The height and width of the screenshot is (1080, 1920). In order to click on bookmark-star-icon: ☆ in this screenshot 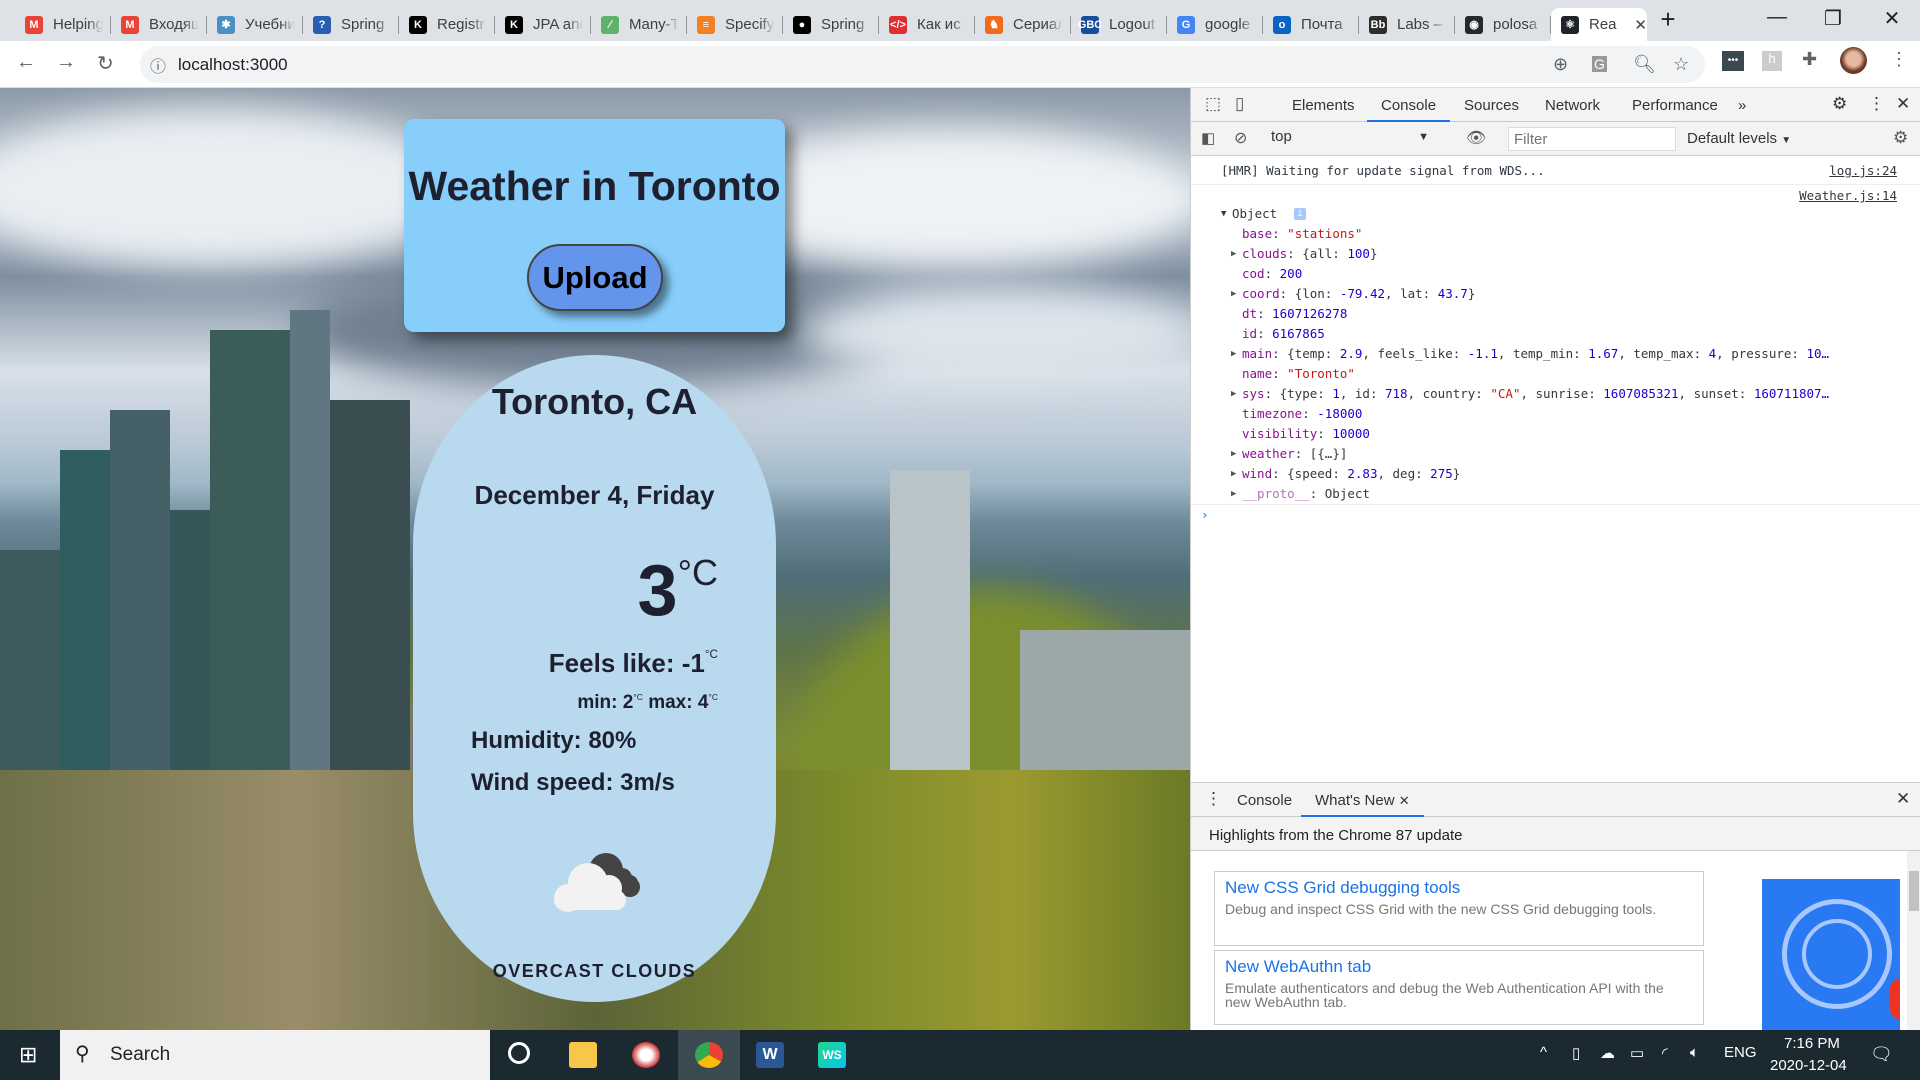, I will do `click(1681, 64)`.